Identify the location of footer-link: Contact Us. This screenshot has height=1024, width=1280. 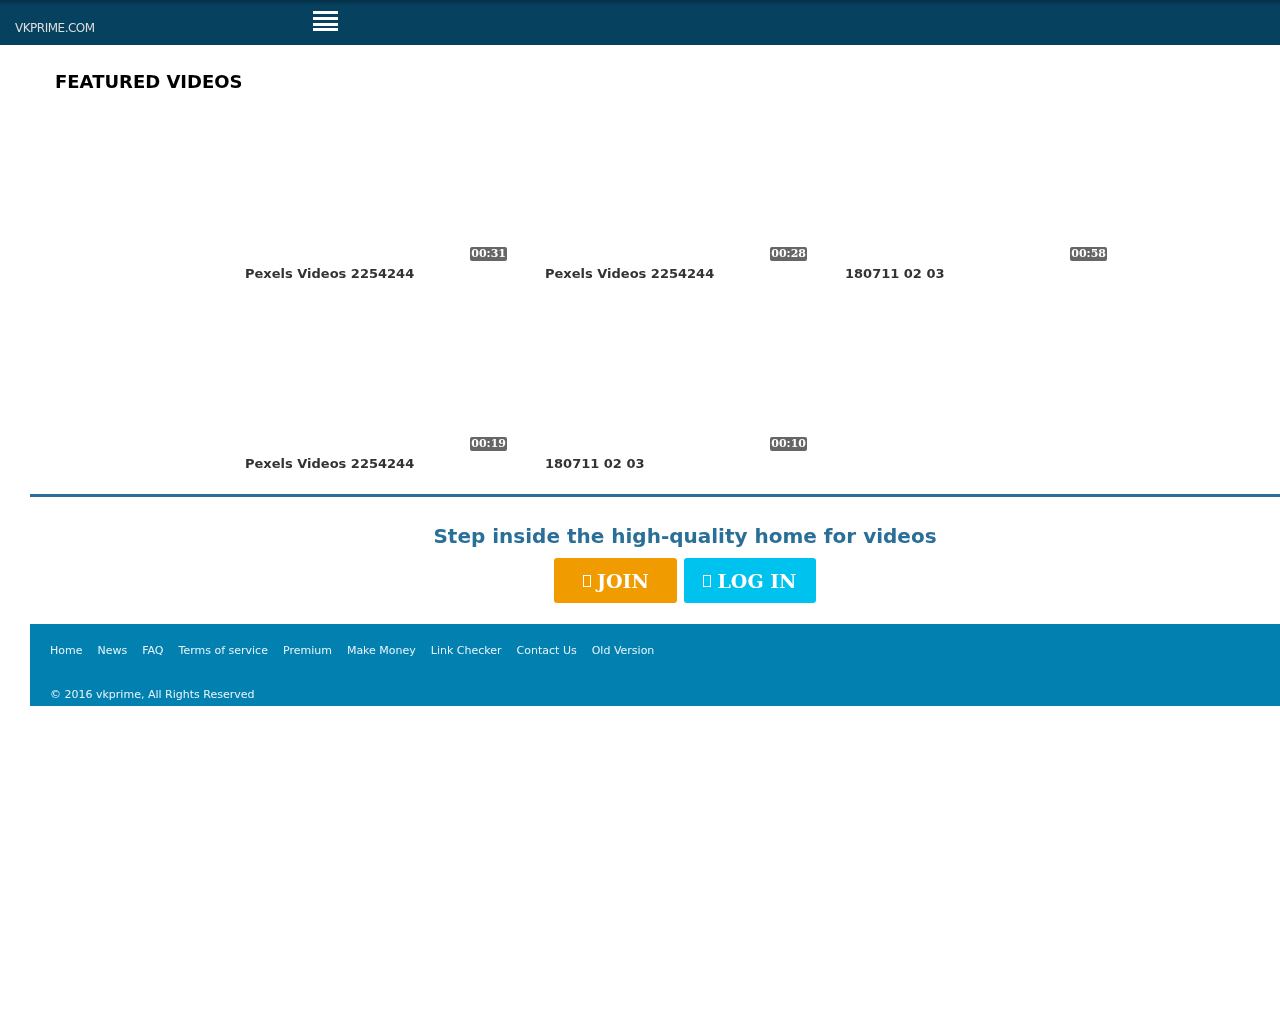
(546, 650).